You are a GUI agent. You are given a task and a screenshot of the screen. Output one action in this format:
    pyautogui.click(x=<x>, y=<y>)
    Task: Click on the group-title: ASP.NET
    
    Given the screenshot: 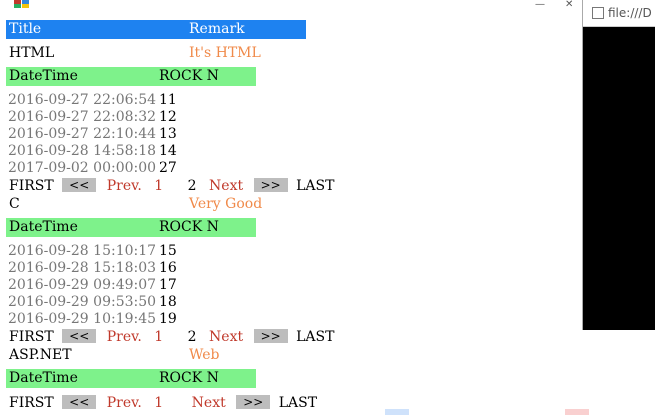 What is the action you would take?
    pyautogui.click(x=40, y=355)
    